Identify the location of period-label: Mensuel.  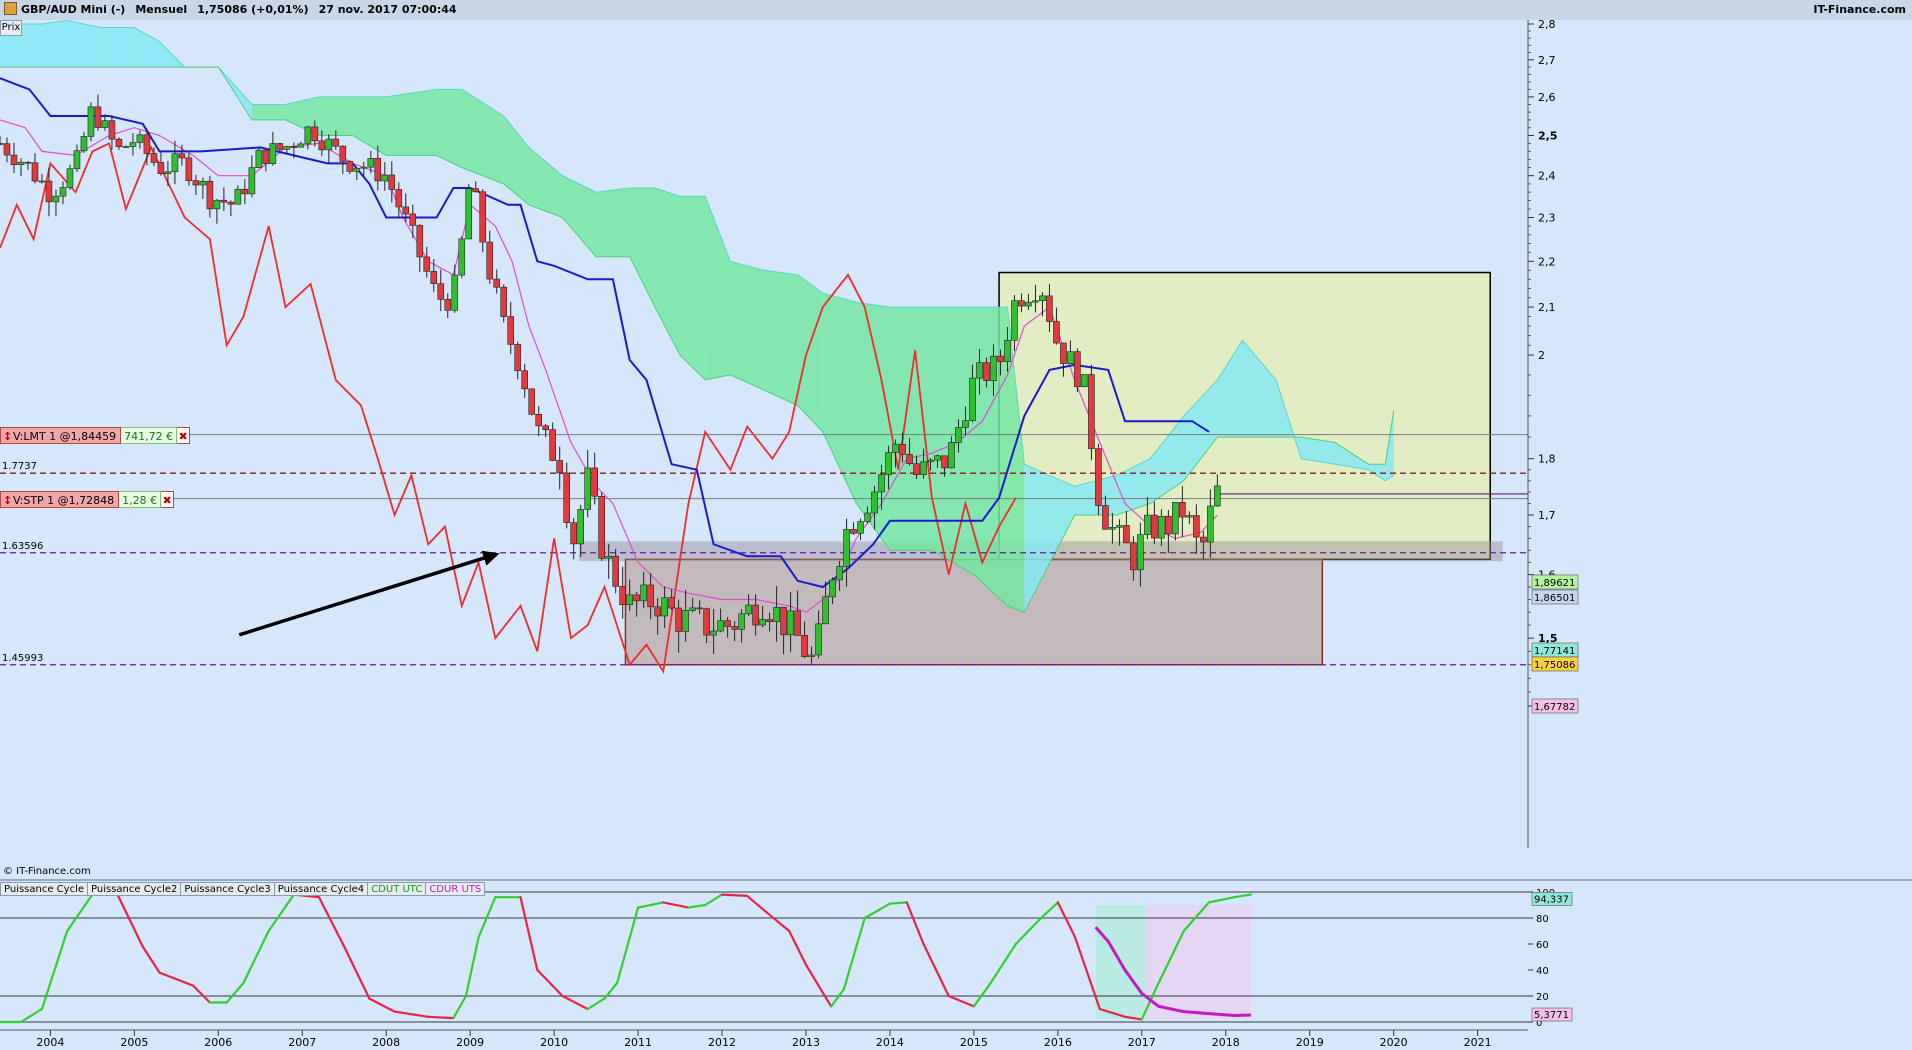
(161, 9).